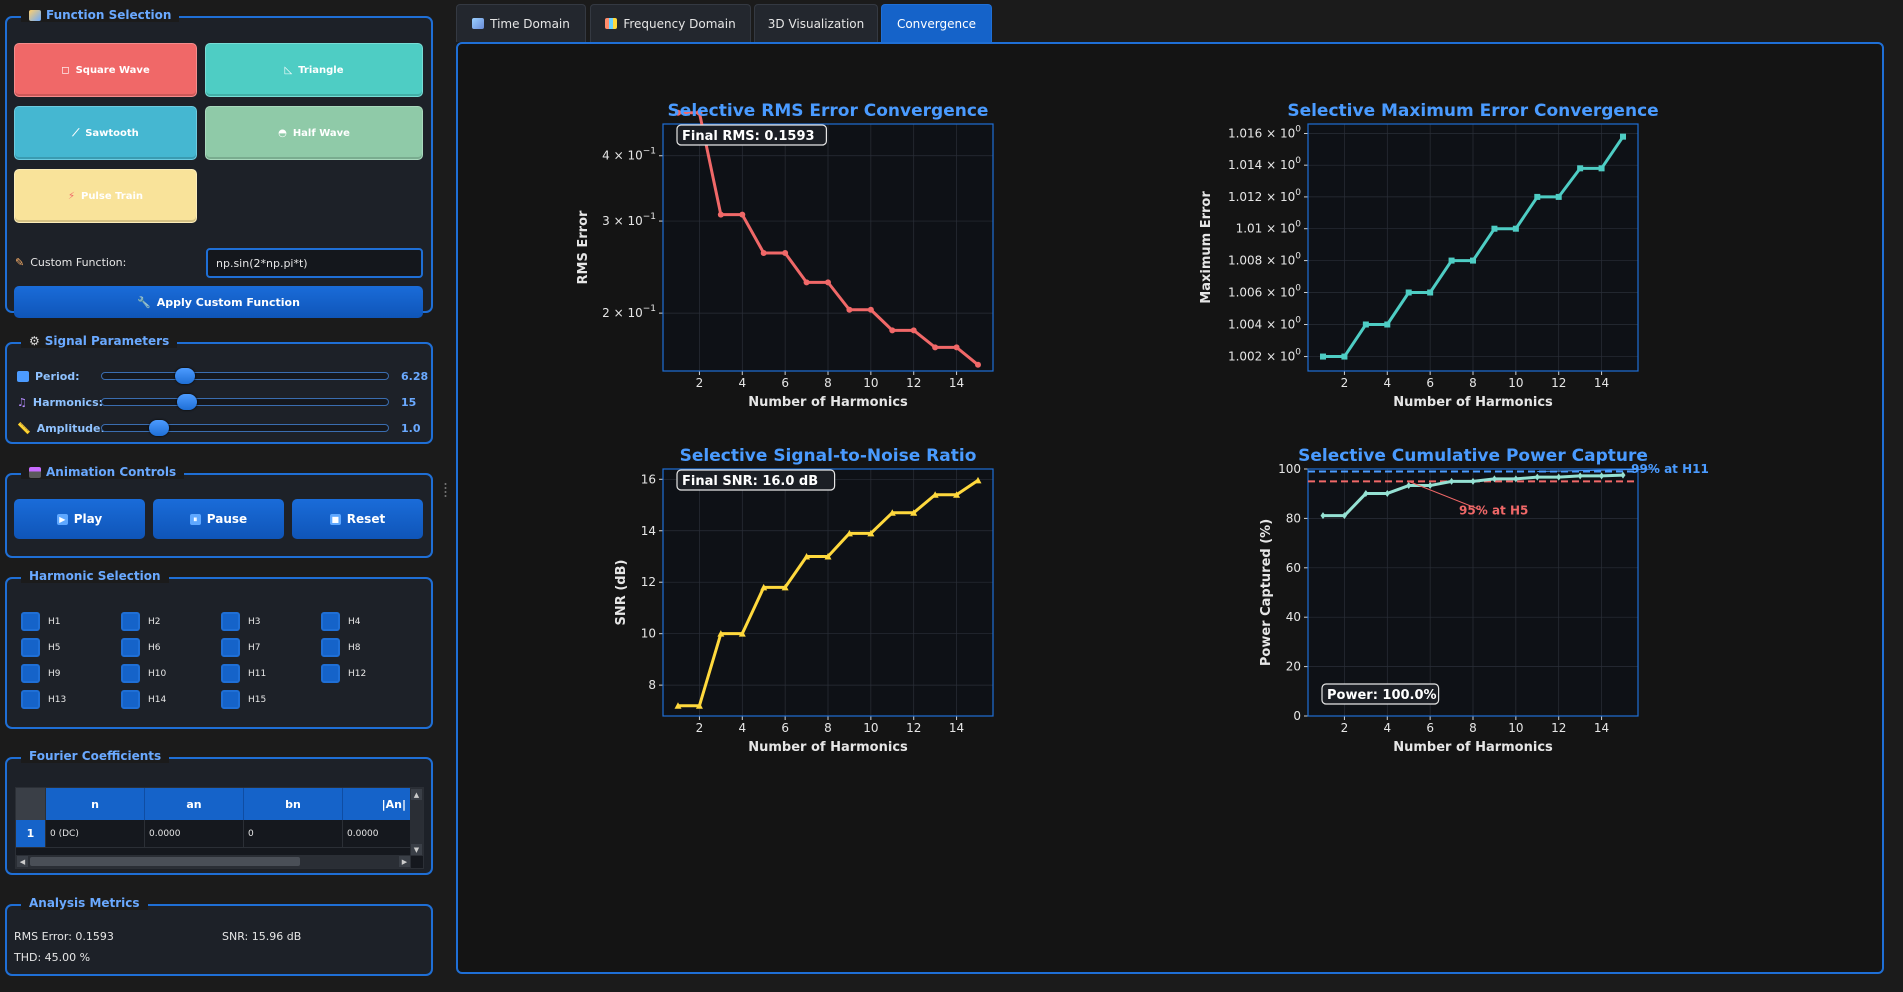  Describe the element at coordinates (629, 312) in the screenshot. I see `y-tick-label: 2 × 10−1` at that location.